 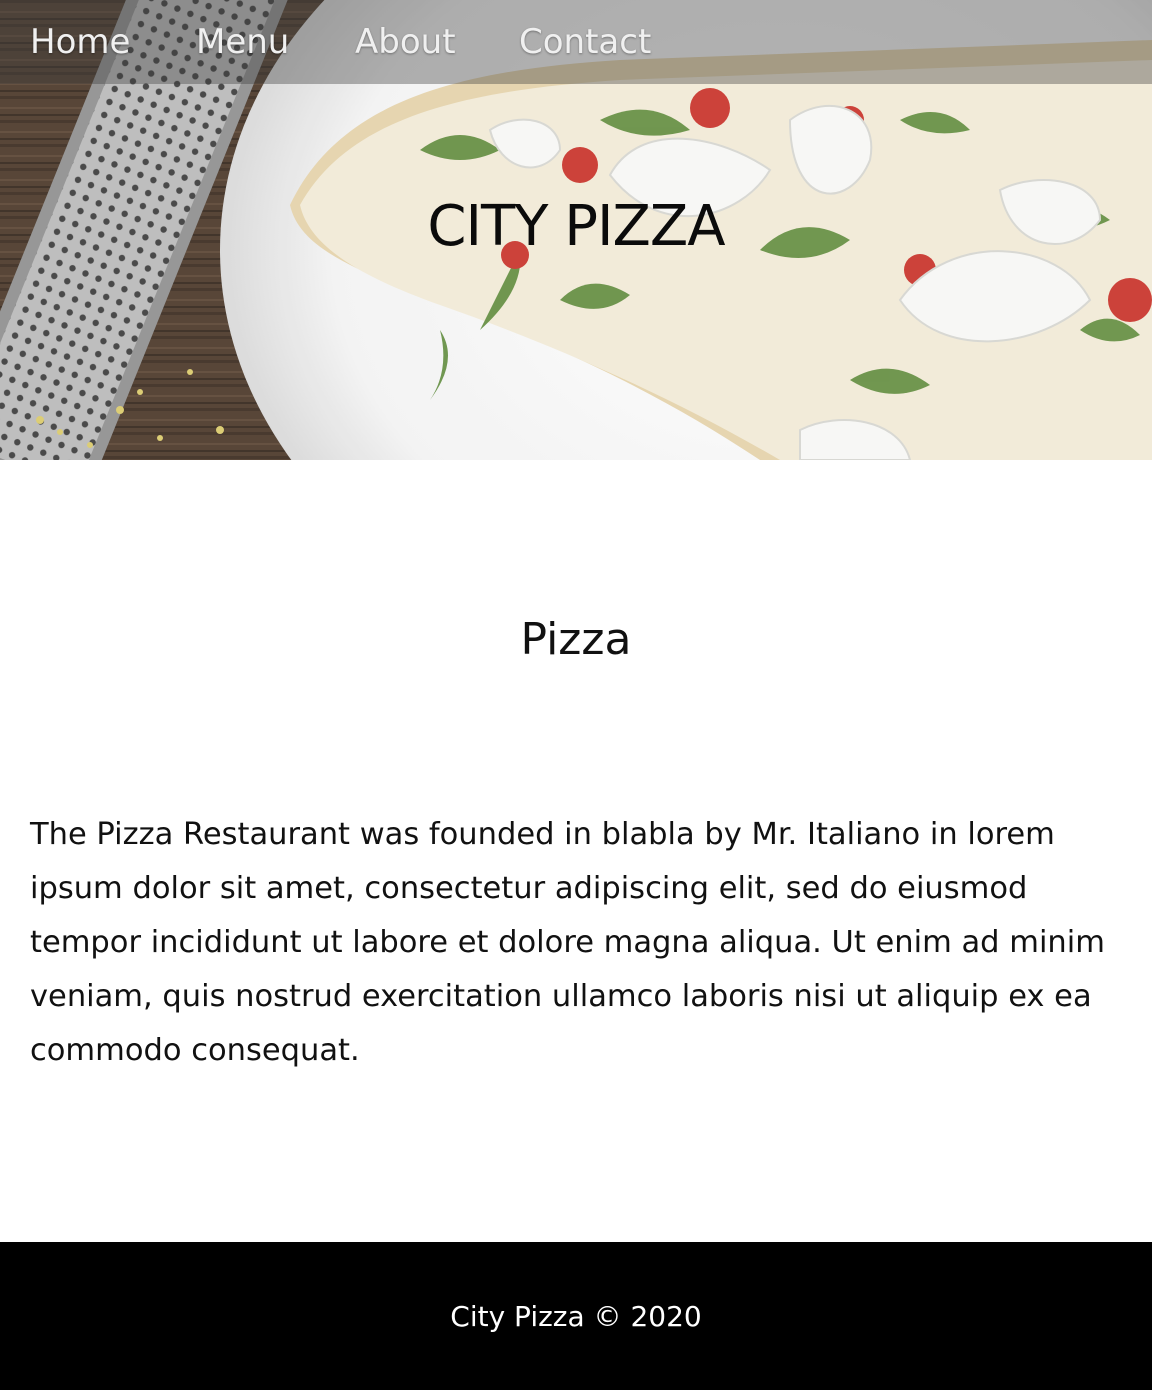 I want to click on nav-link-about: About, so click(x=405, y=42).